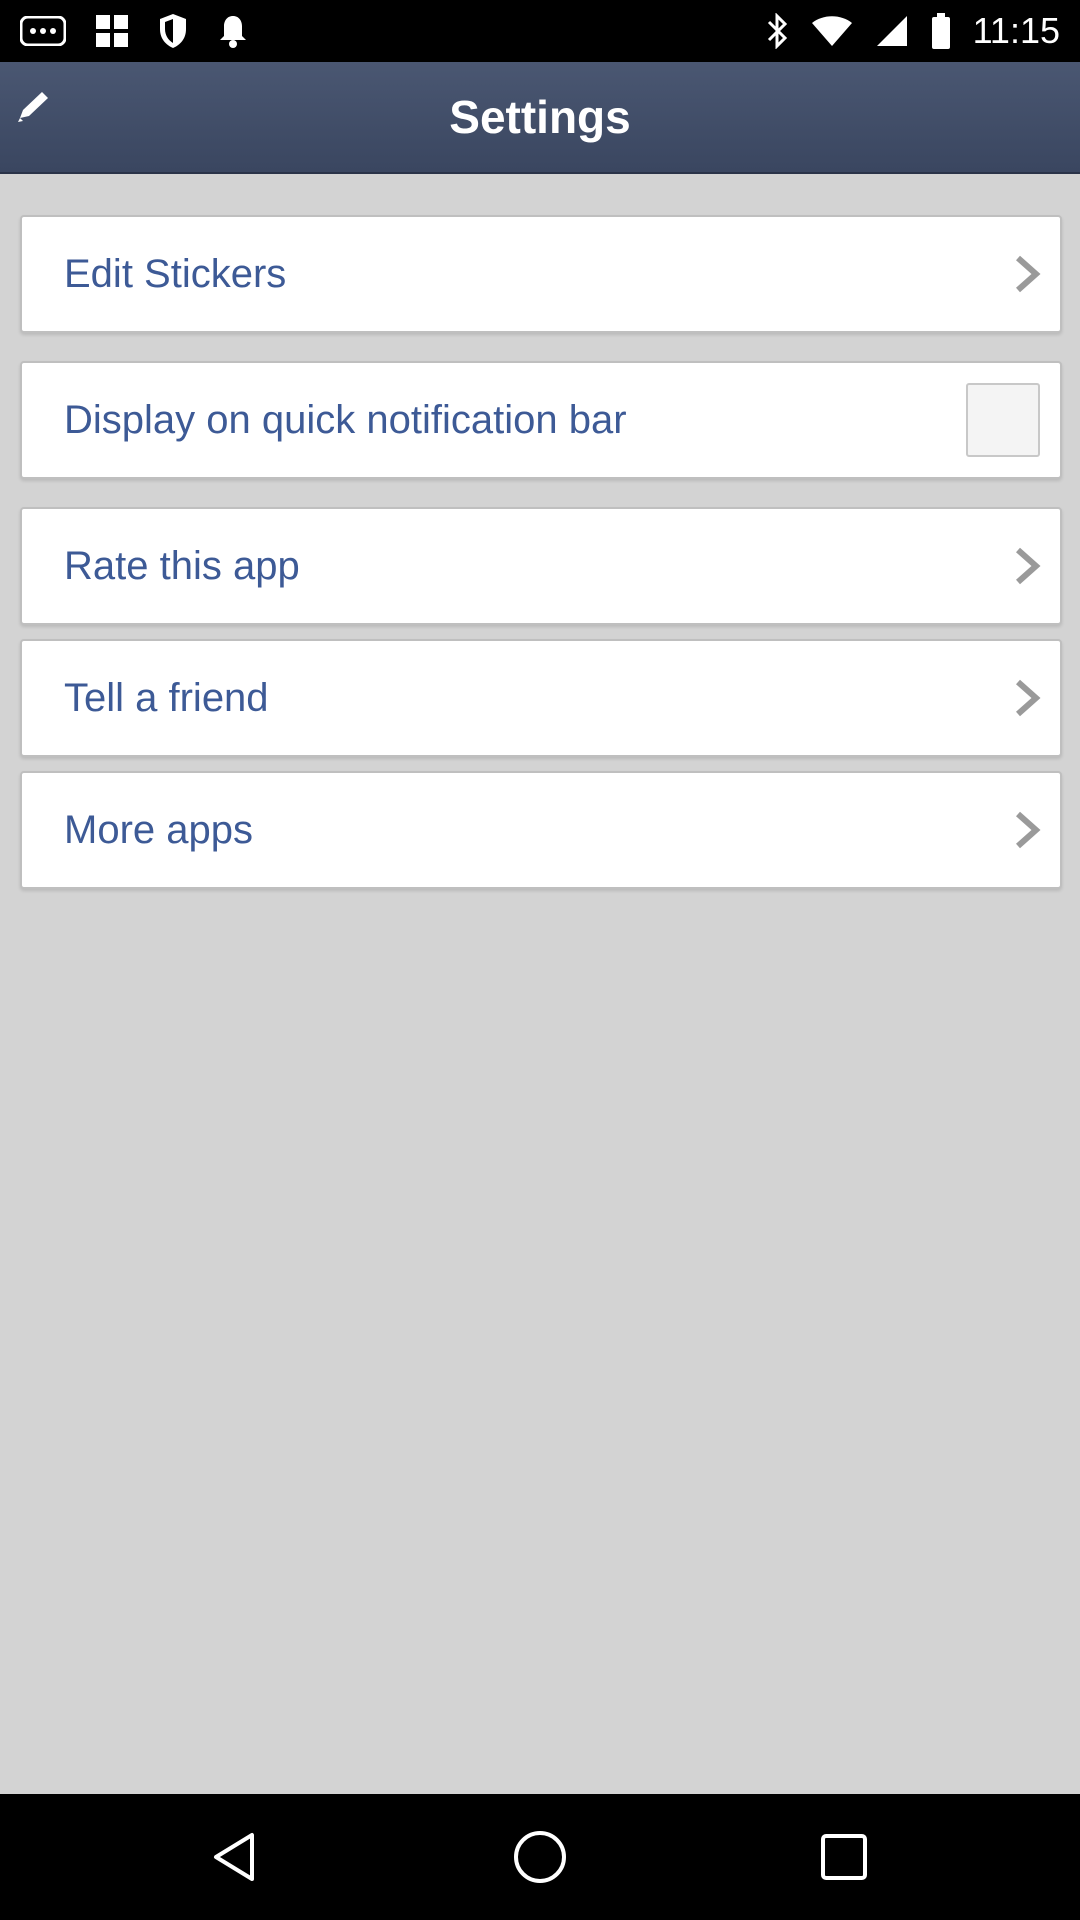 Image resolution: width=1080 pixels, height=1920 pixels. Describe the element at coordinates (891, 31) in the screenshot. I see `cell-signal-icon` at that location.